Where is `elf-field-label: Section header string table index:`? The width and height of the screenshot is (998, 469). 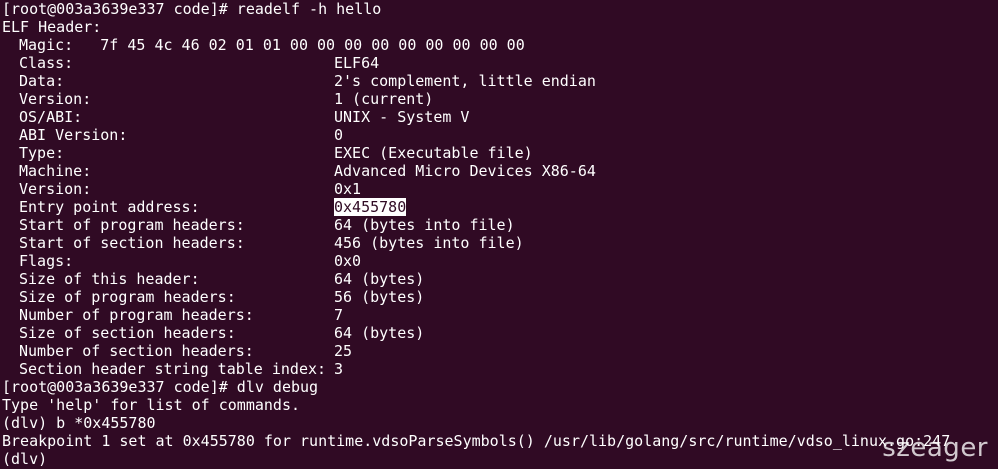
elf-field-label: Section header string table index: is located at coordinates (173, 369).